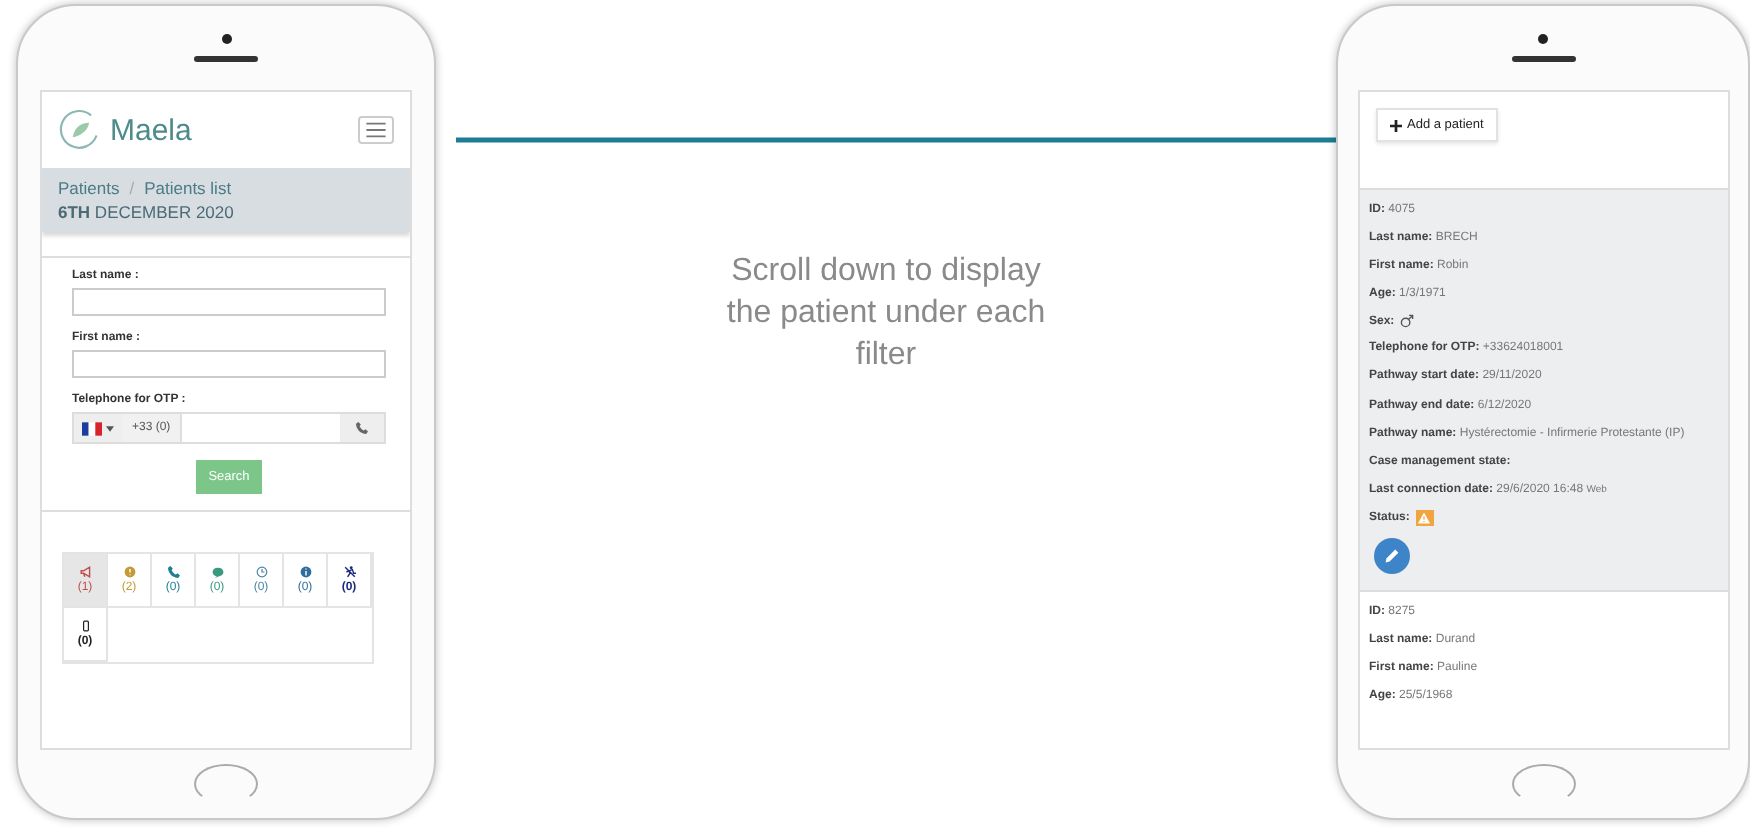 This screenshot has width=1750, height=828. What do you see at coordinates (305, 572) in the screenshot?
I see `info-icon` at bounding box center [305, 572].